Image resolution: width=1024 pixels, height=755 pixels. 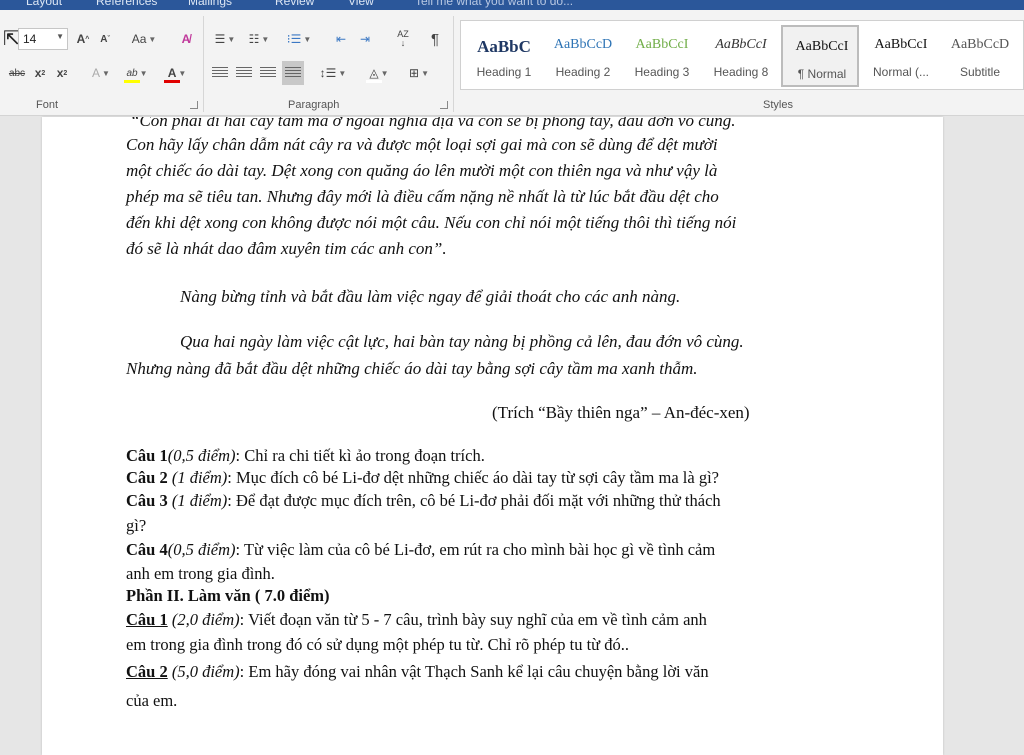 I want to click on style-name: Heading 8, so click(x=741, y=72).